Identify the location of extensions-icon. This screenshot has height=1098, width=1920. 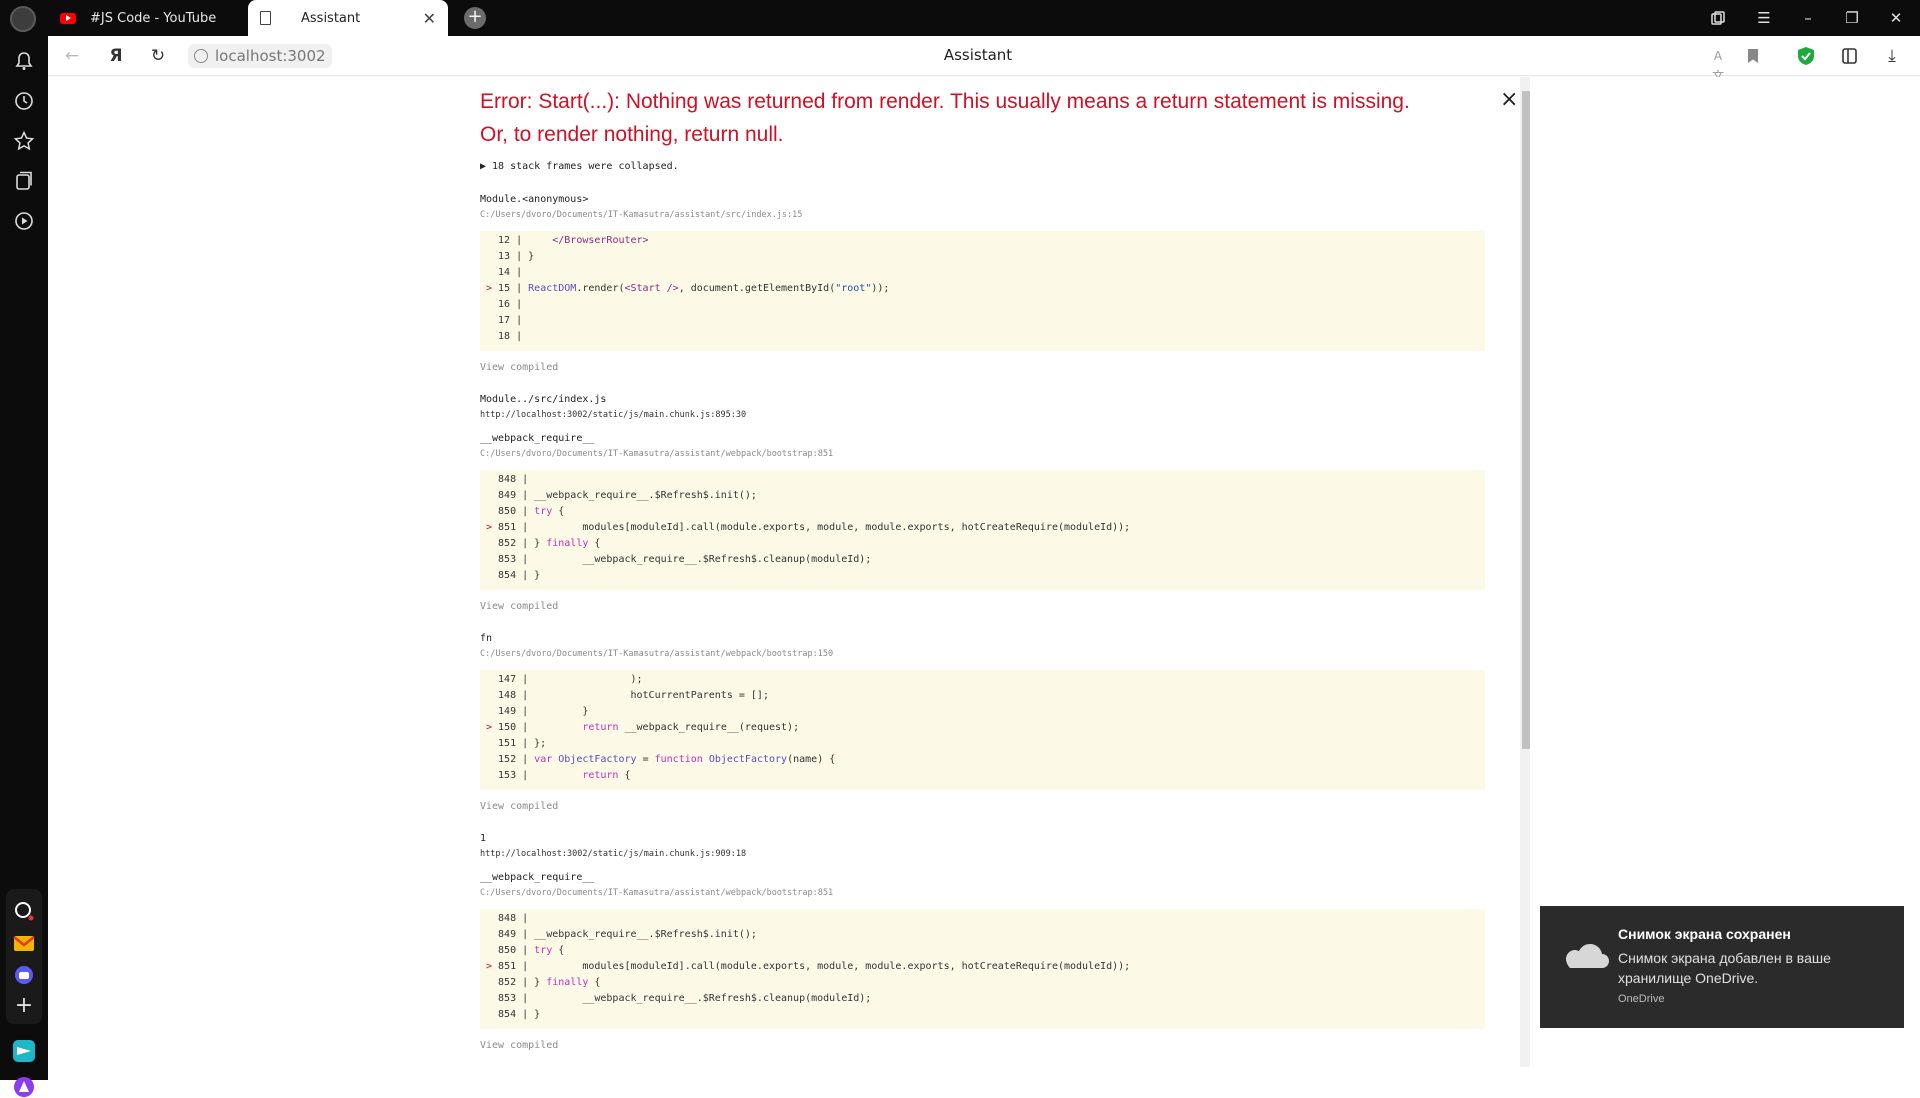
(1850, 56).